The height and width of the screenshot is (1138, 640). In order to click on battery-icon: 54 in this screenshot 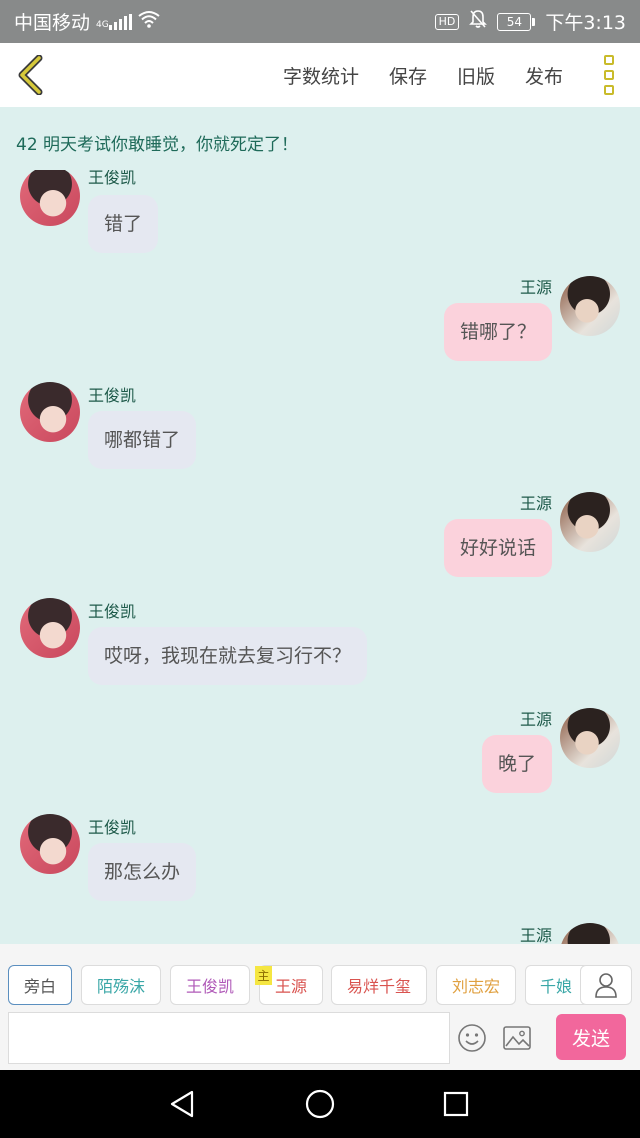, I will do `click(516, 21)`.